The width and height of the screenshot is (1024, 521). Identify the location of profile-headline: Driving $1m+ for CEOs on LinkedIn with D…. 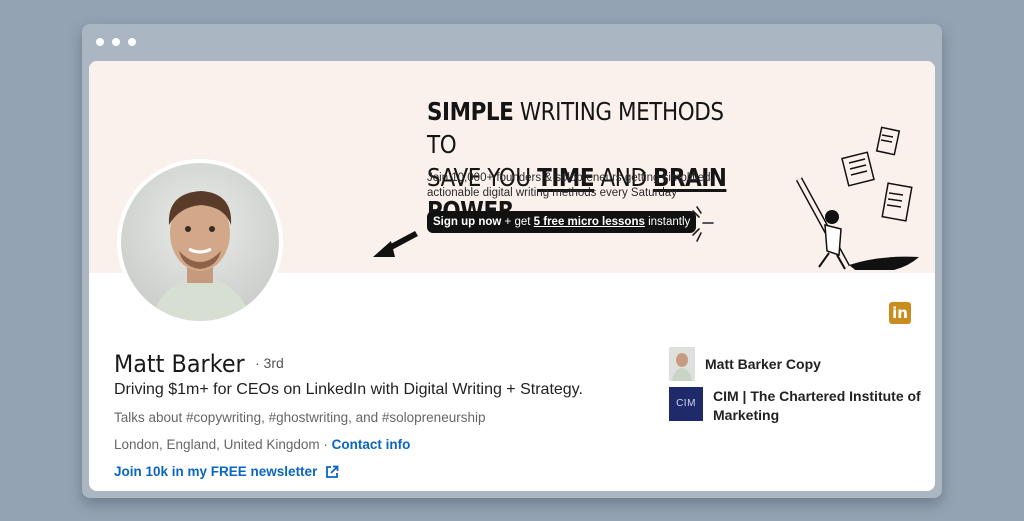
(348, 389).